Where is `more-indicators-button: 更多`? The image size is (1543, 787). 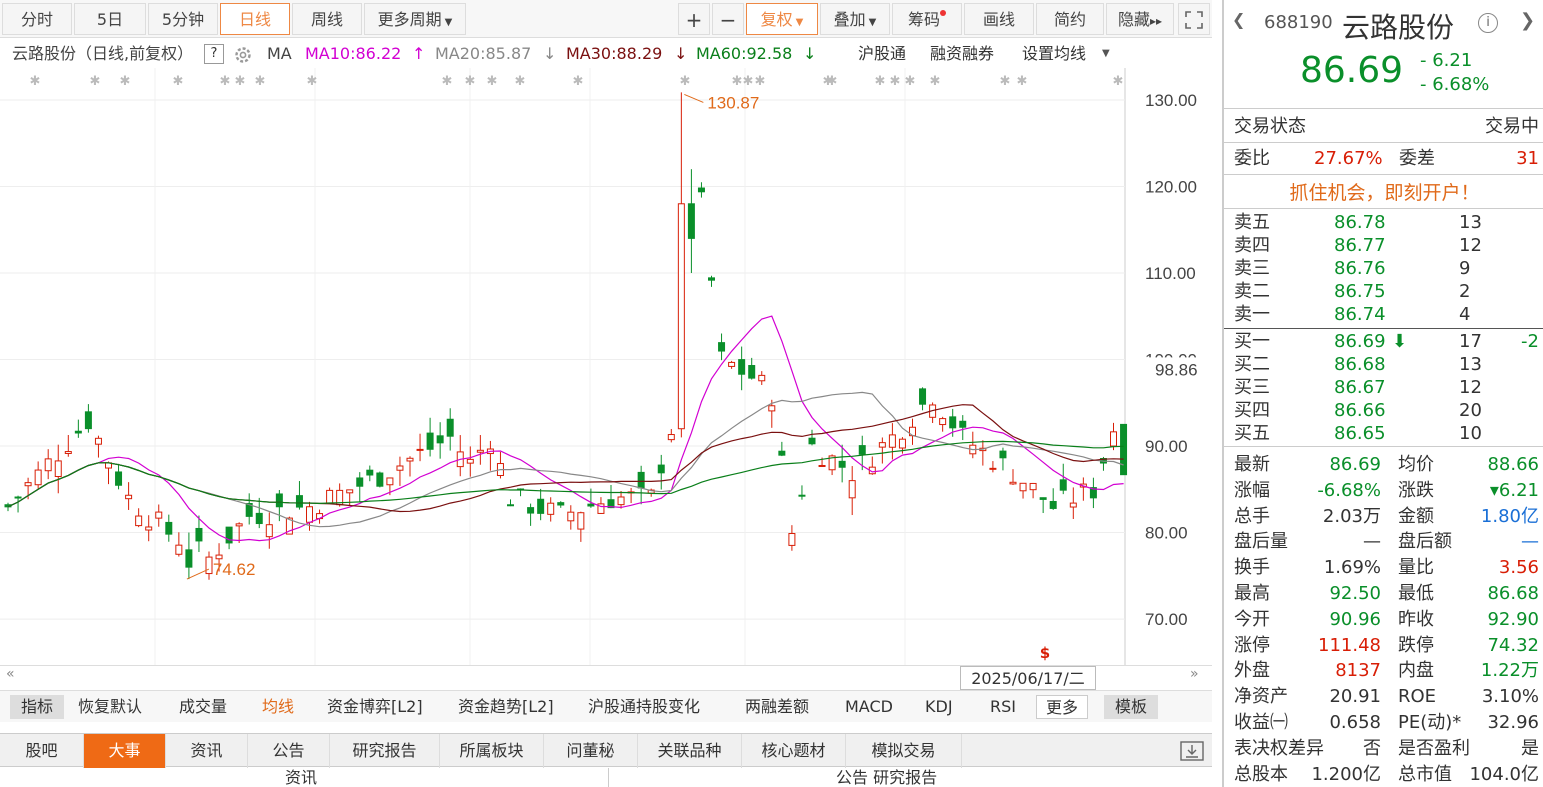
more-indicators-button: 更多 is located at coordinates (1062, 707).